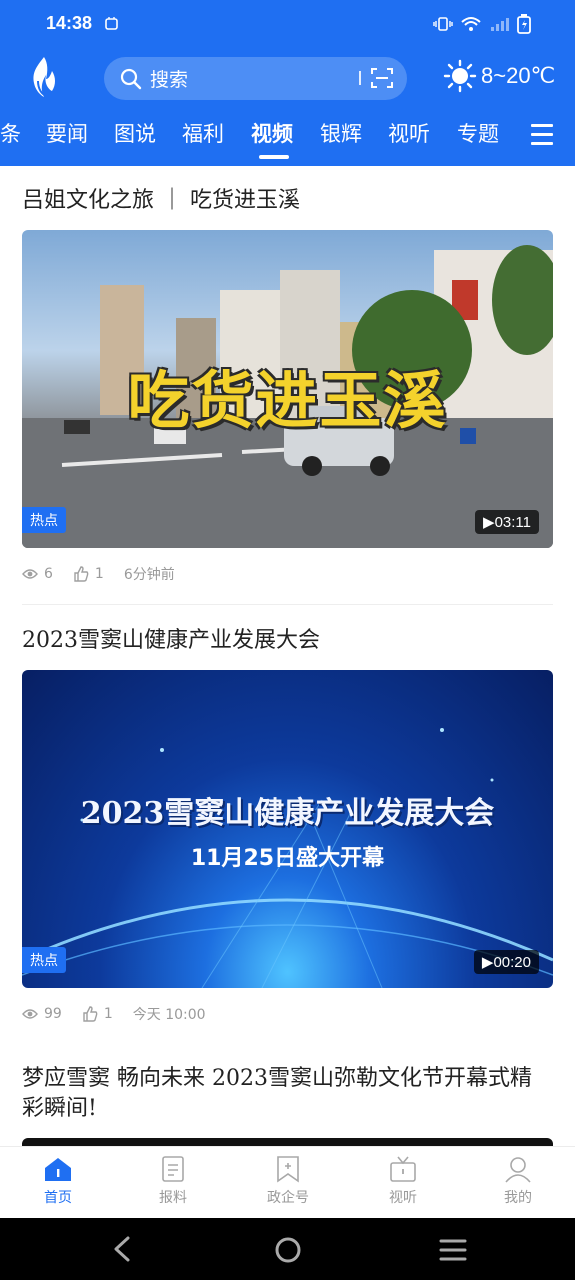  Describe the element at coordinates (460, 76) in the screenshot. I see `sun-icon` at that location.